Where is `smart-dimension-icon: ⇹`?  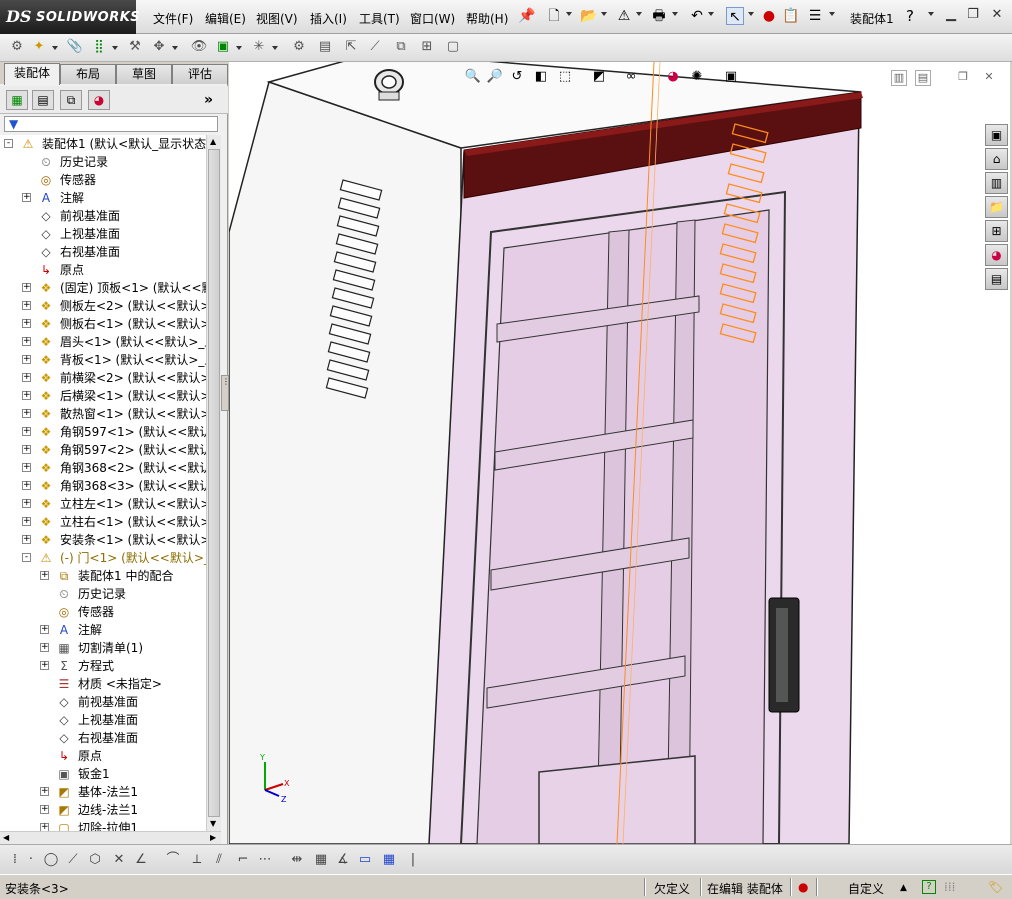 smart-dimension-icon: ⇹ is located at coordinates (297, 860).